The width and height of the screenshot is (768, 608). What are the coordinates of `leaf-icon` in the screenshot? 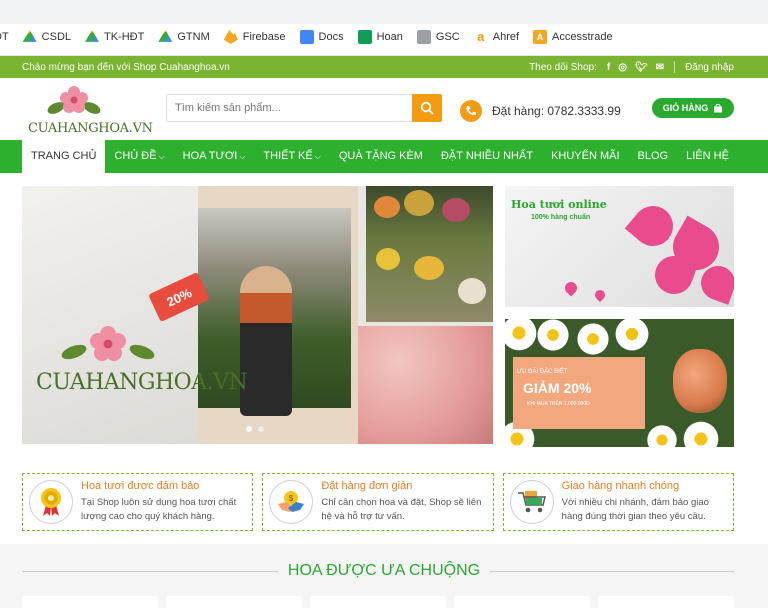 It's located at (108, 352).